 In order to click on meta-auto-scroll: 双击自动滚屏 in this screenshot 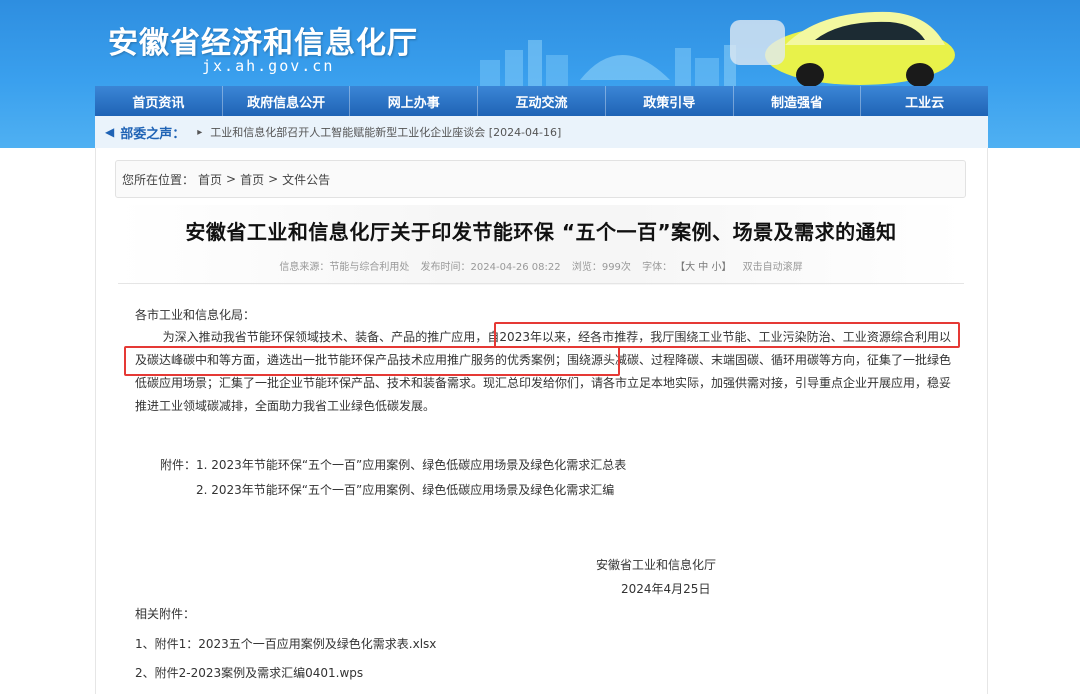, I will do `click(772, 267)`.